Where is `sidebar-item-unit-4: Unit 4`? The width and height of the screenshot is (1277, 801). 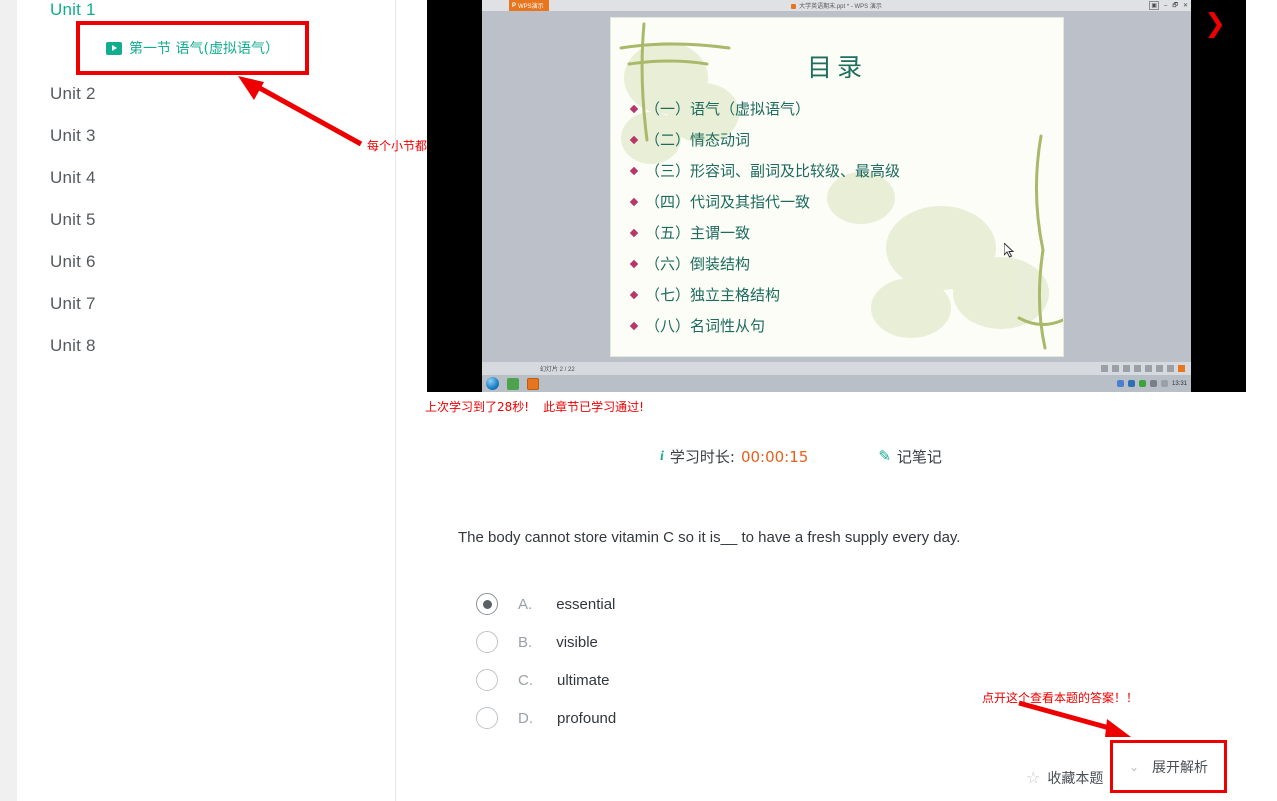 sidebar-item-unit-4: Unit 4 is located at coordinates (73, 178).